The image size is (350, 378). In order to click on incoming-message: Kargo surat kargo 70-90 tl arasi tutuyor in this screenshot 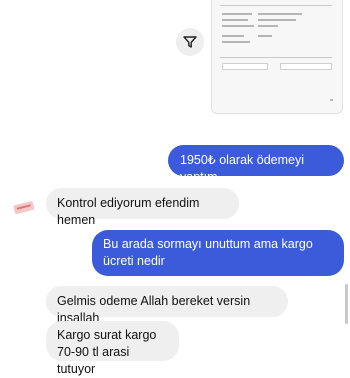, I will do `click(112, 348)`.